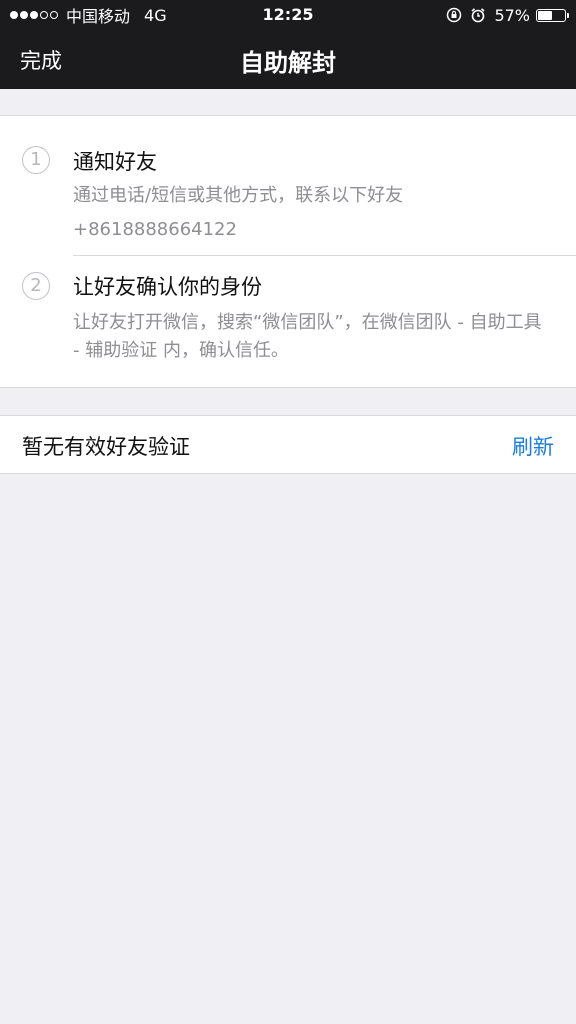 This screenshot has width=576, height=1024. Describe the element at coordinates (454, 15) in the screenshot. I see `orientation-lock-icon` at that location.